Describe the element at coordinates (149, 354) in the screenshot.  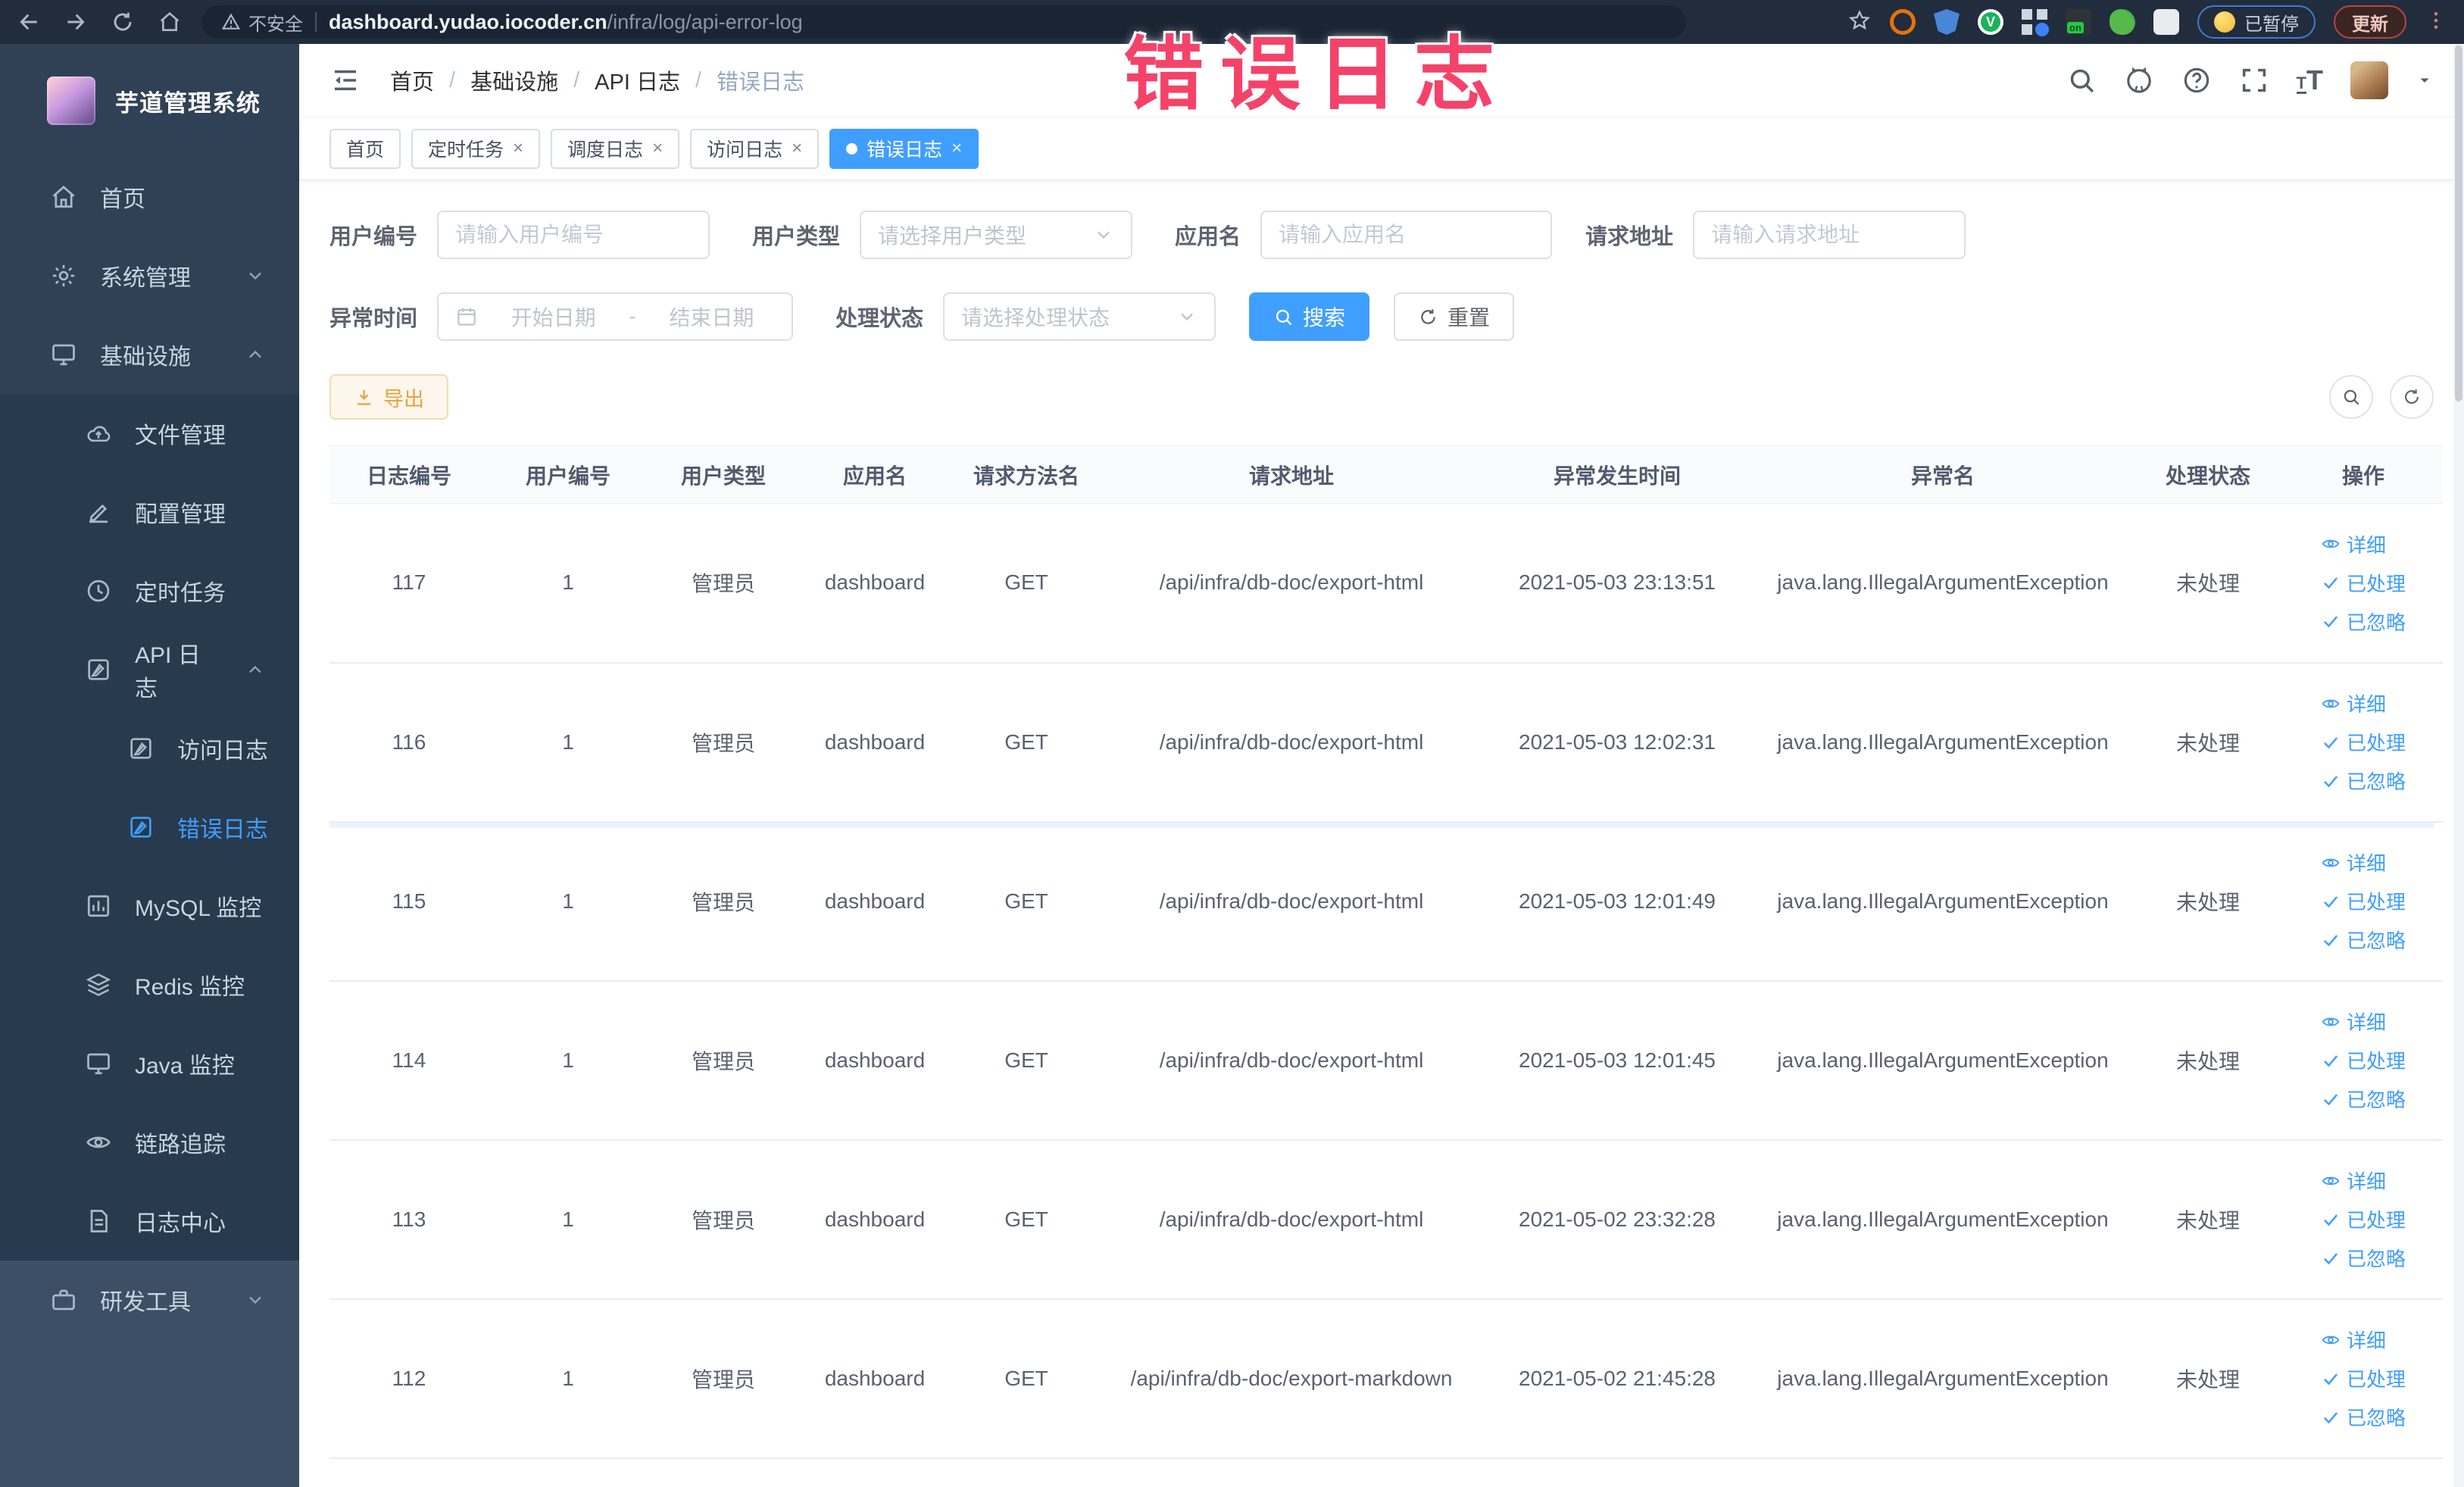
I see `sidebar-item-infra: 基础设施` at that location.